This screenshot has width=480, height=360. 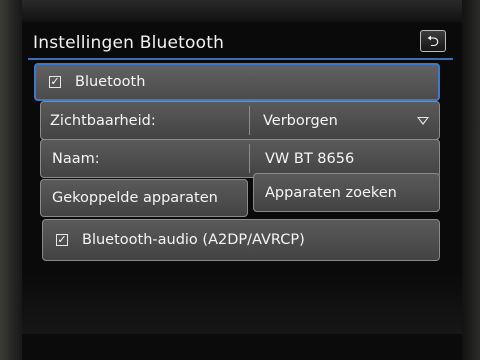 What do you see at coordinates (240, 11) in the screenshot?
I see `device-bezel-top` at bounding box center [240, 11].